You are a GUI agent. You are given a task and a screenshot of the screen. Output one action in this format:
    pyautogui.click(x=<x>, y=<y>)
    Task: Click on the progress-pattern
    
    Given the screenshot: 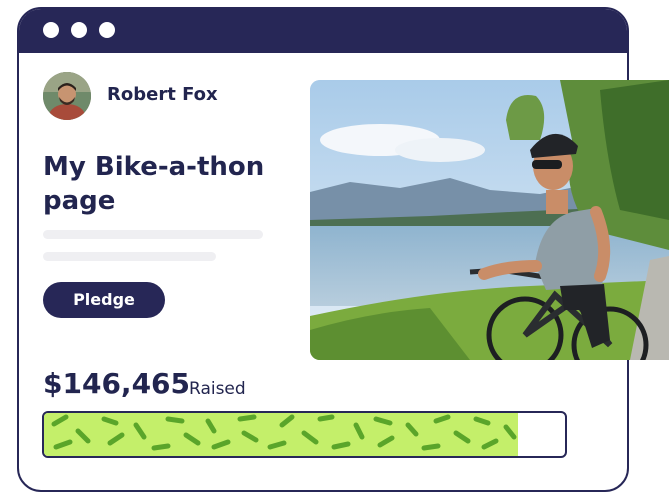 What is the action you would take?
    pyautogui.click(x=284, y=432)
    